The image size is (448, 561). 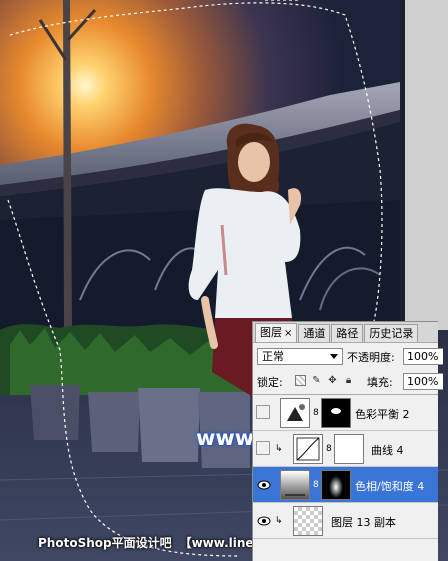 I want to click on layer-row-color-balance: 8 色彩平衡 2, so click(x=345, y=413).